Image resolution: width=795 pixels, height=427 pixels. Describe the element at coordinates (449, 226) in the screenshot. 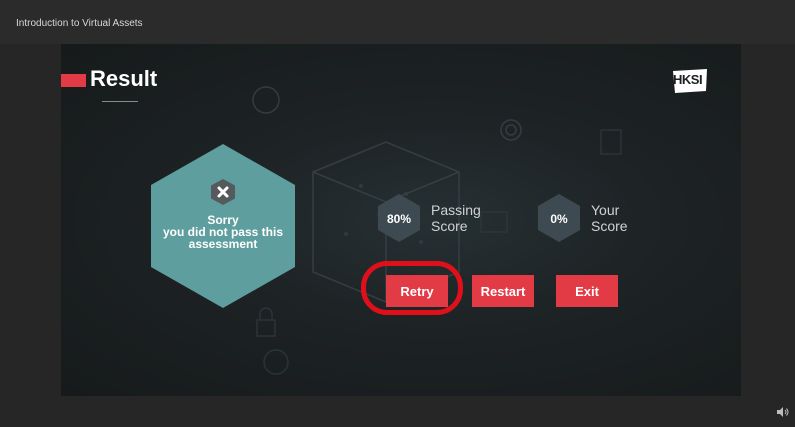

I see `passing-score-label-line: Score` at that location.